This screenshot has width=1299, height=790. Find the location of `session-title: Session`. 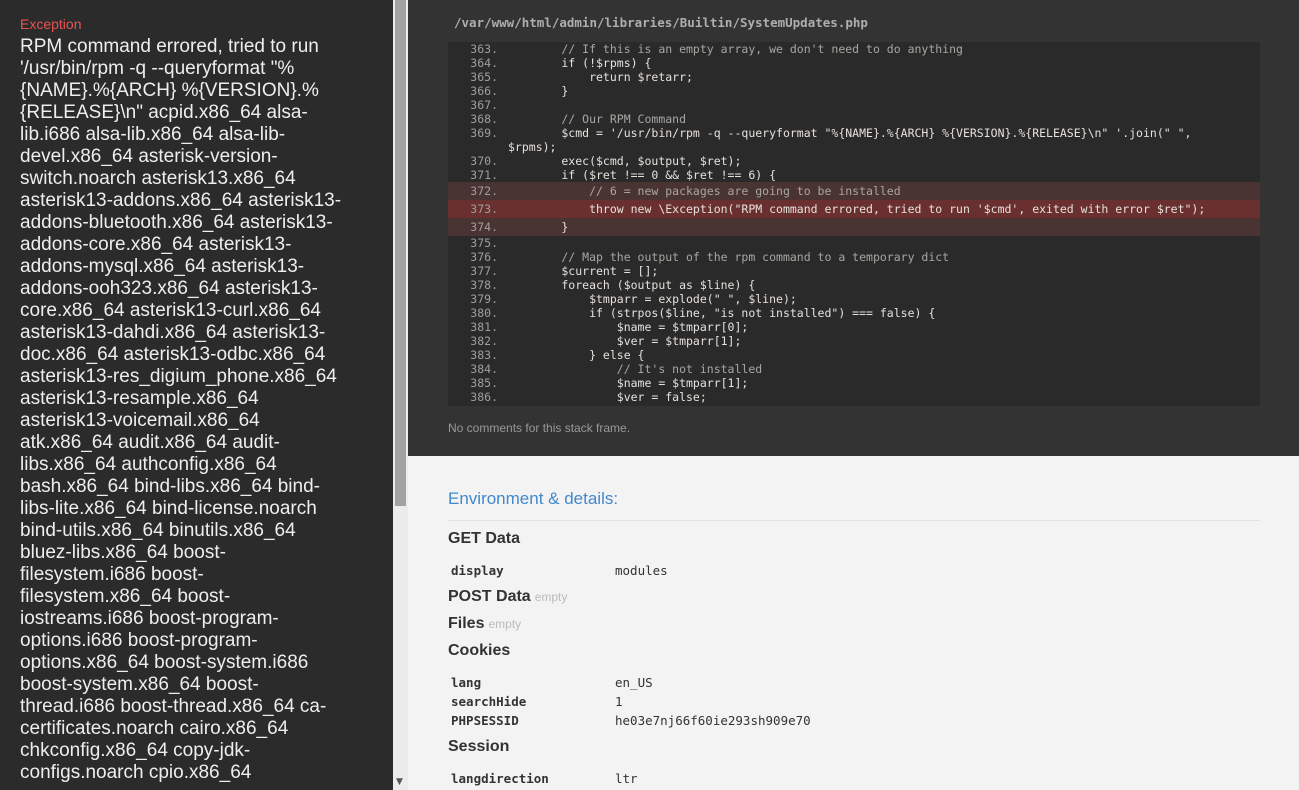

session-title: Session is located at coordinates (479, 746).